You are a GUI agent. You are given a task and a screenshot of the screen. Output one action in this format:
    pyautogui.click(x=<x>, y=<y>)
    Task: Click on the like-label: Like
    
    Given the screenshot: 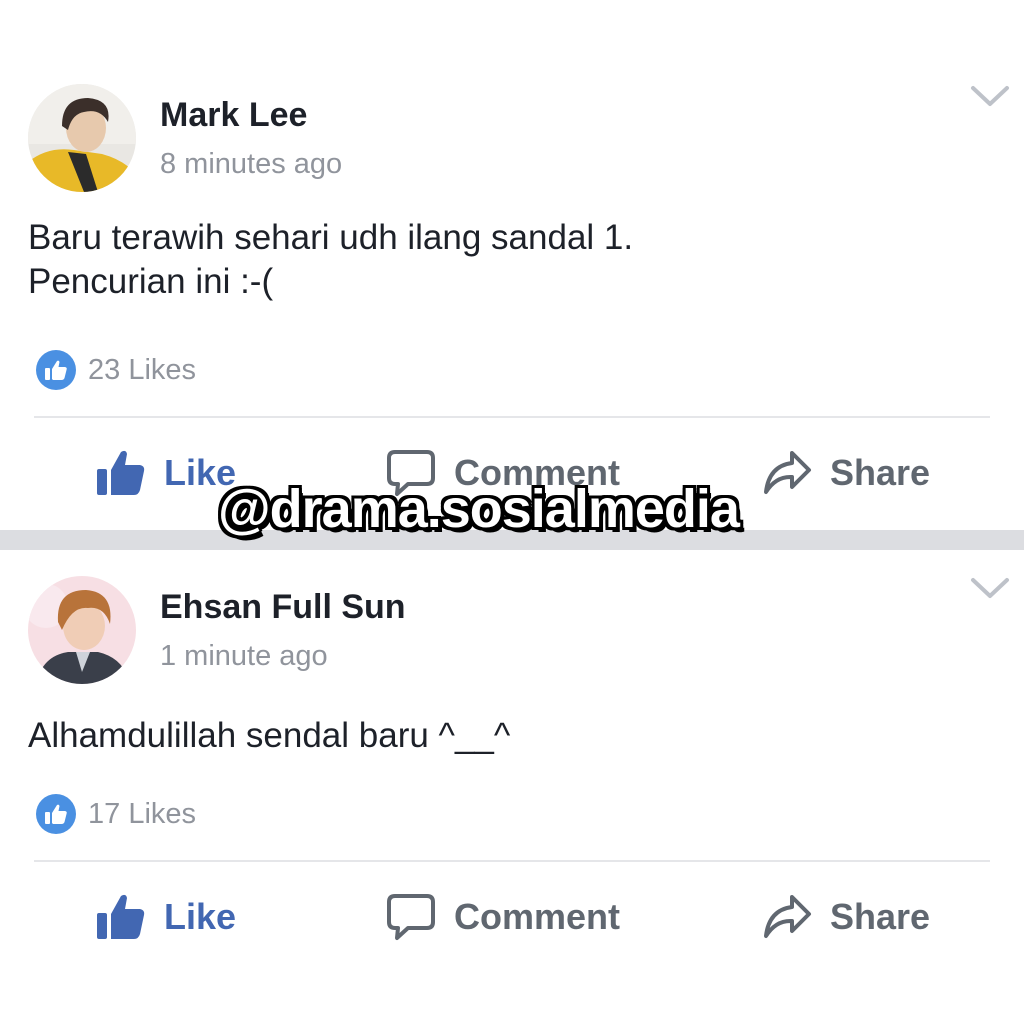 What is the action you would take?
    pyautogui.click(x=200, y=916)
    